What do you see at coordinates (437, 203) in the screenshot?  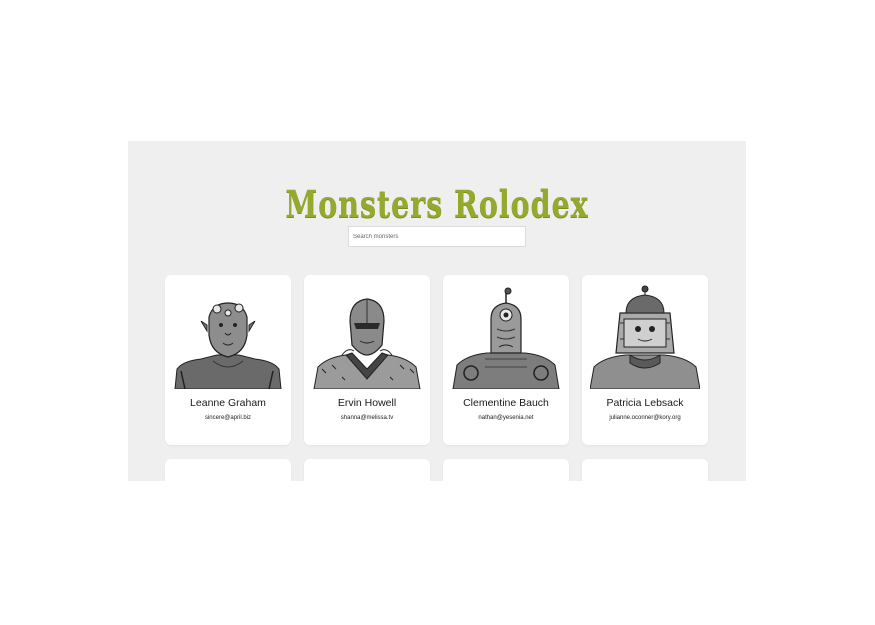 I see `page-title: Monsters Rolodex` at bounding box center [437, 203].